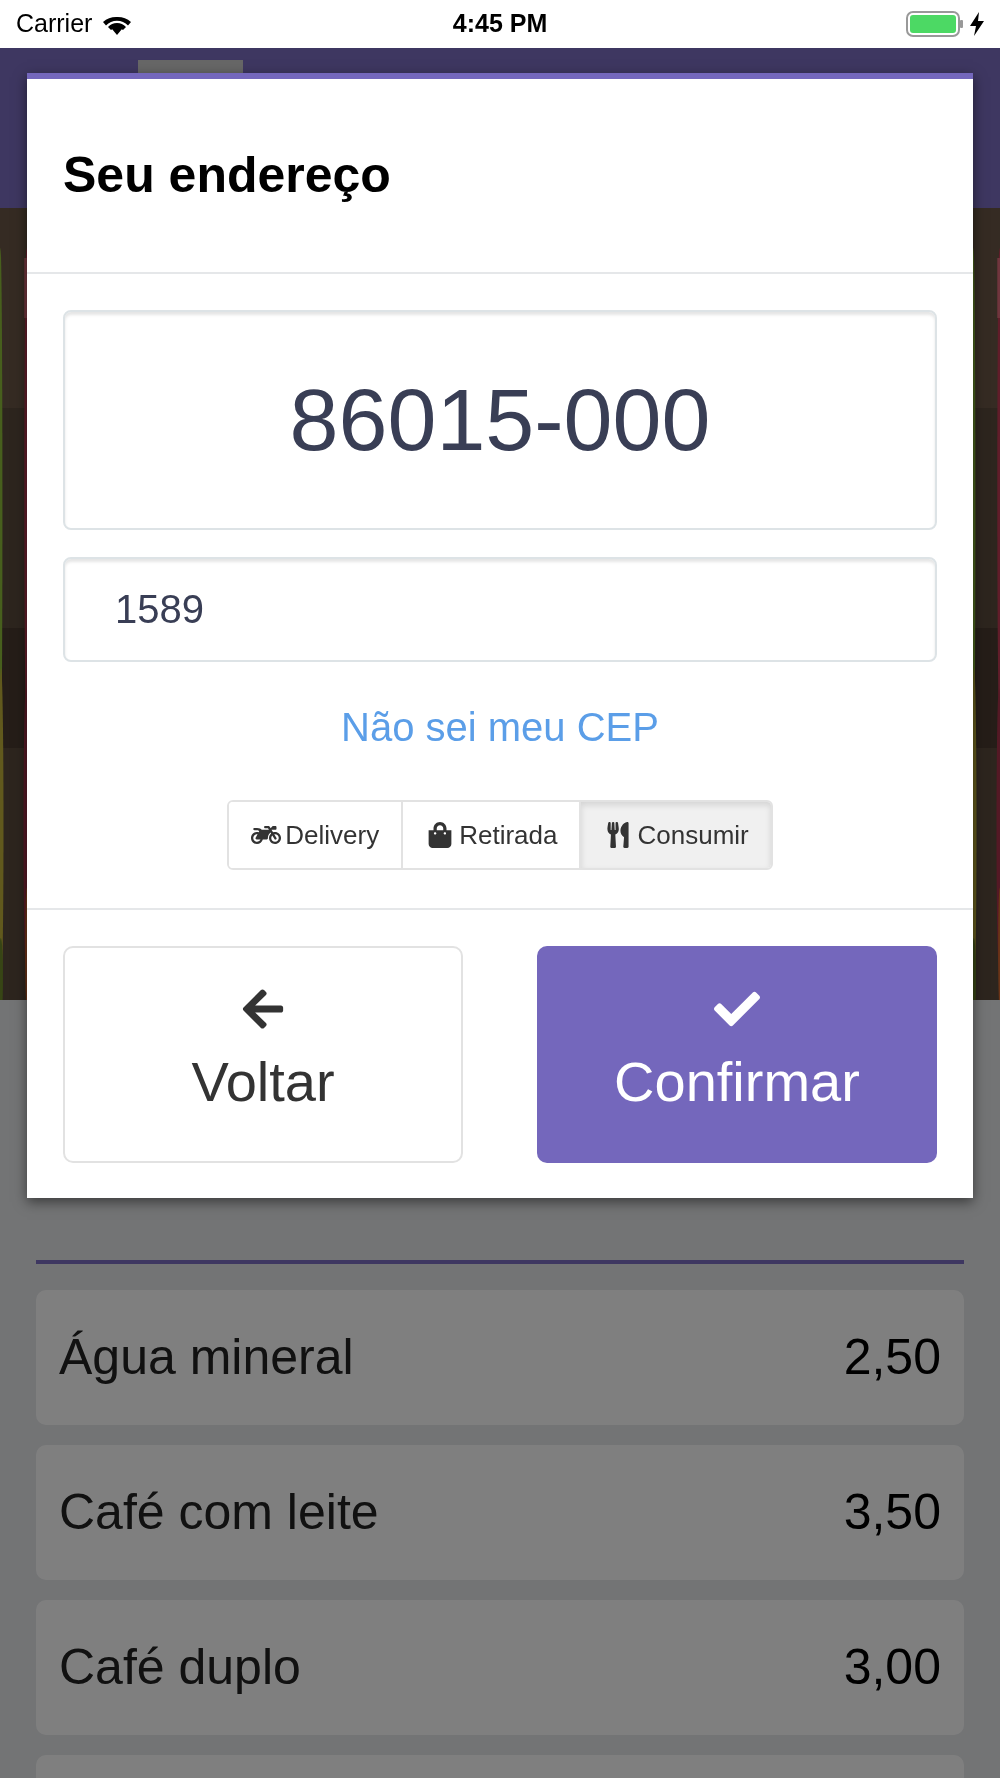 This screenshot has width=1000, height=1778. I want to click on item-price: 2,50, so click(892, 1357).